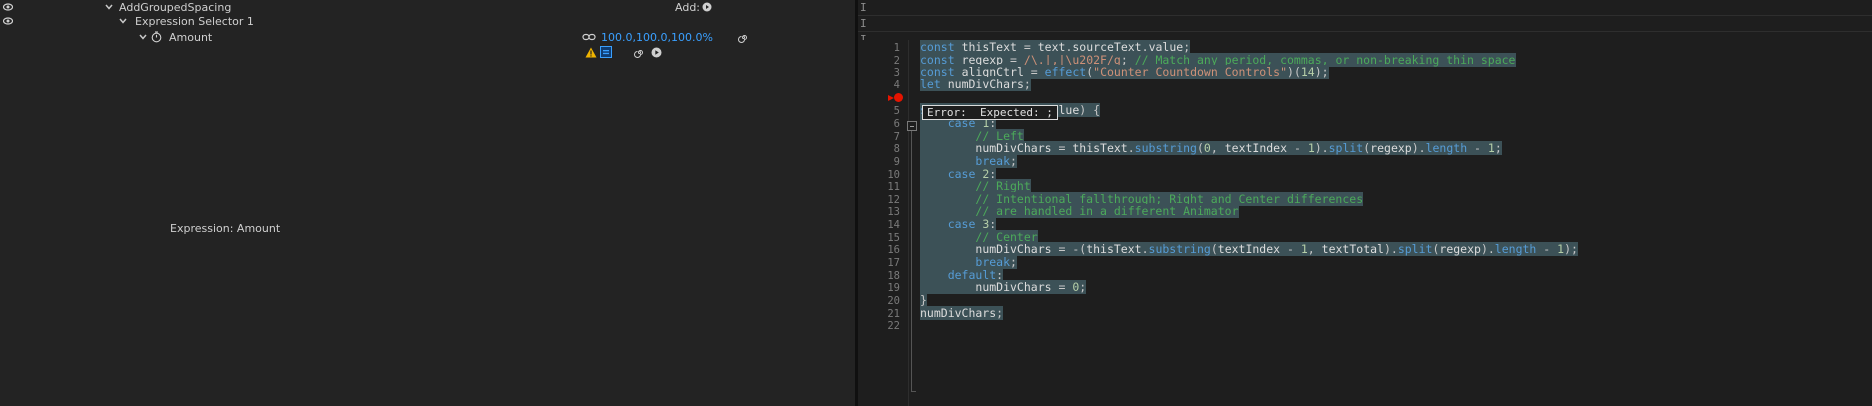 This screenshot has height=406, width=1872. Describe the element at coordinates (958, 224) in the screenshot. I see `selected-code-text: case 3:` at that location.